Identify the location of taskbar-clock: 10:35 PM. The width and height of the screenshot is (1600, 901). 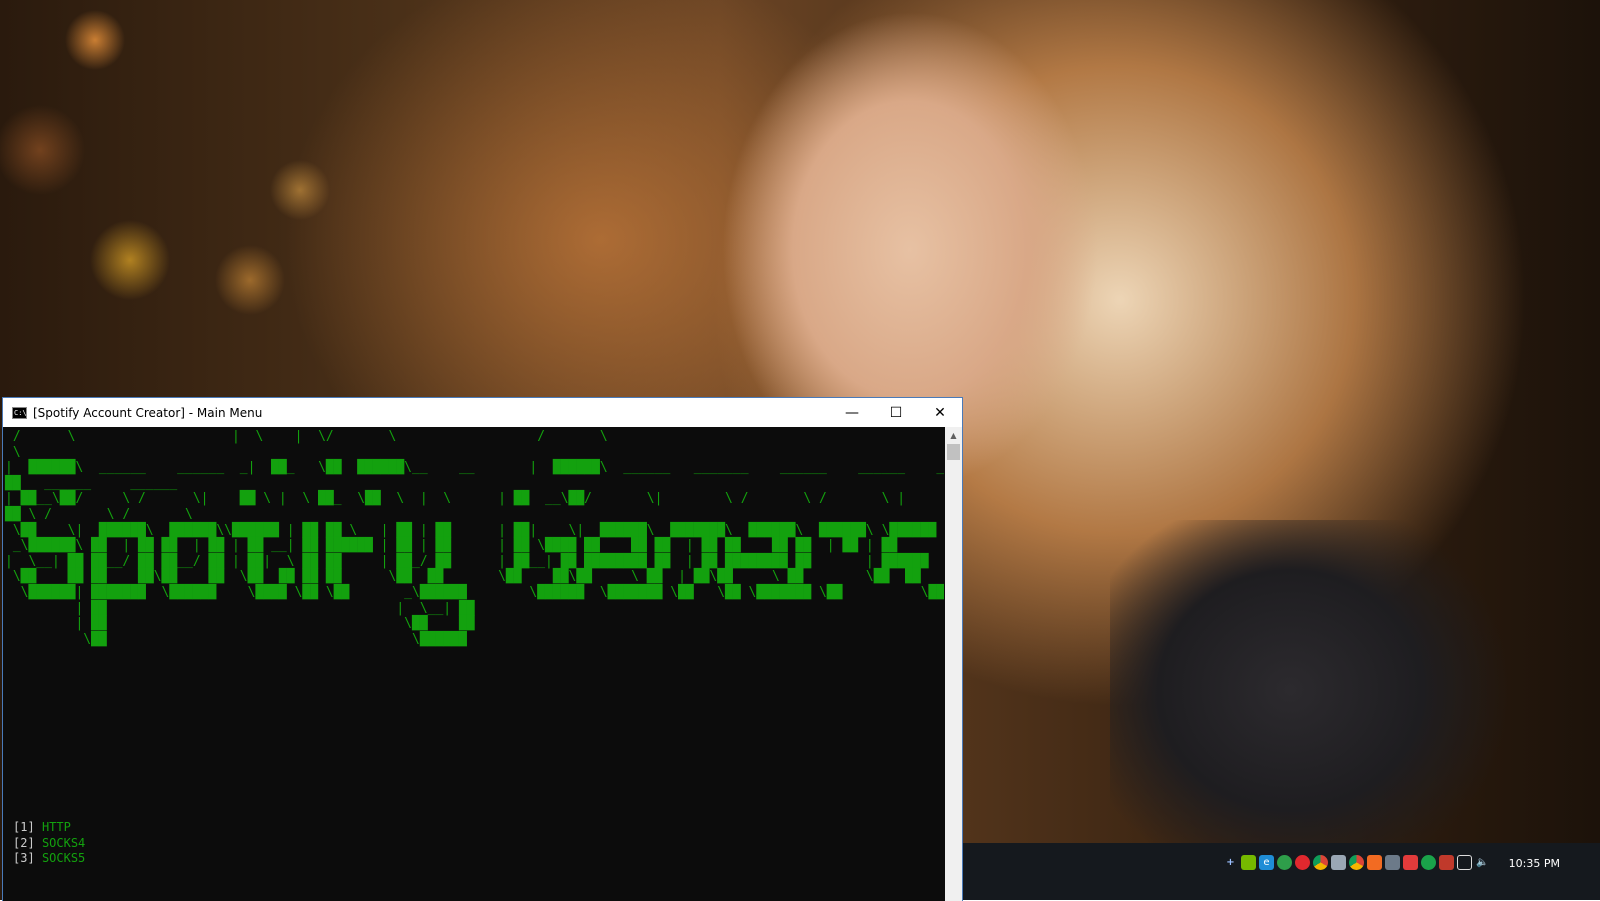
(1534, 863).